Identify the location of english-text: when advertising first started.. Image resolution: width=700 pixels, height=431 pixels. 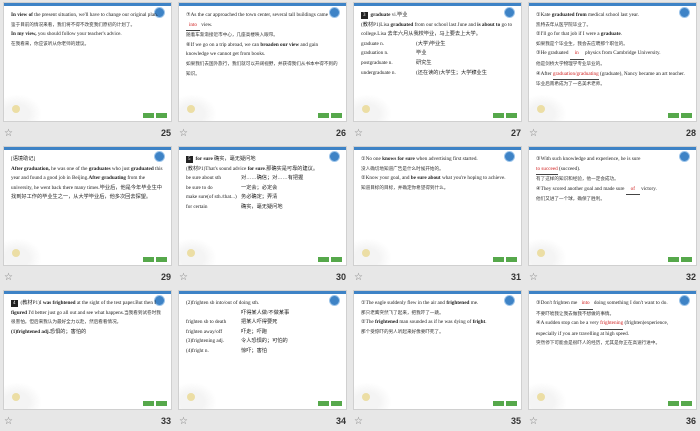
(446, 159).